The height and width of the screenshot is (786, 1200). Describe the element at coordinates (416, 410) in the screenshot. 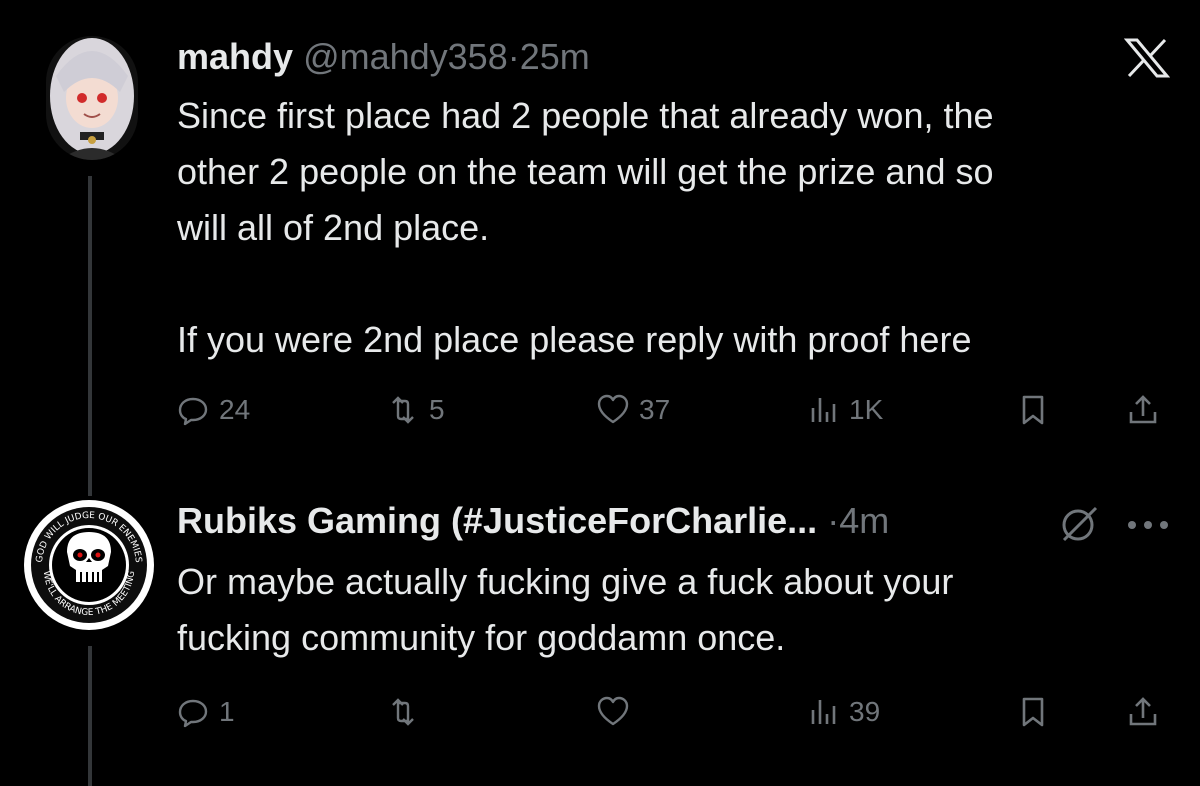

I see `repost-button: 5` at that location.